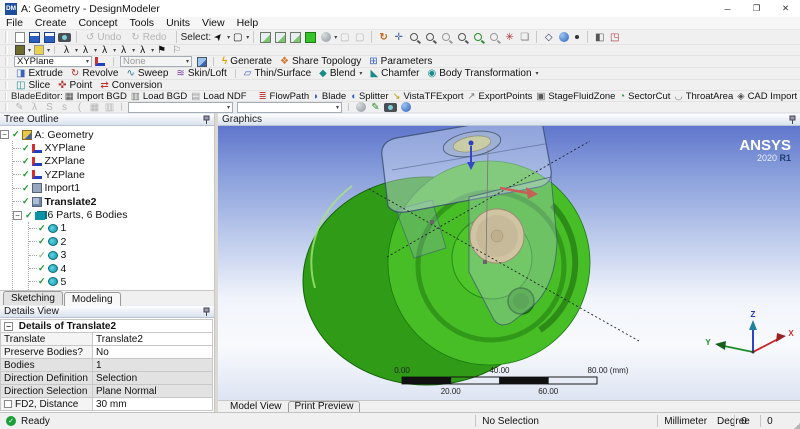  What do you see at coordinates (548, 37) in the screenshot?
I see `look-at-face-icon: ◇` at bounding box center [548, 37].